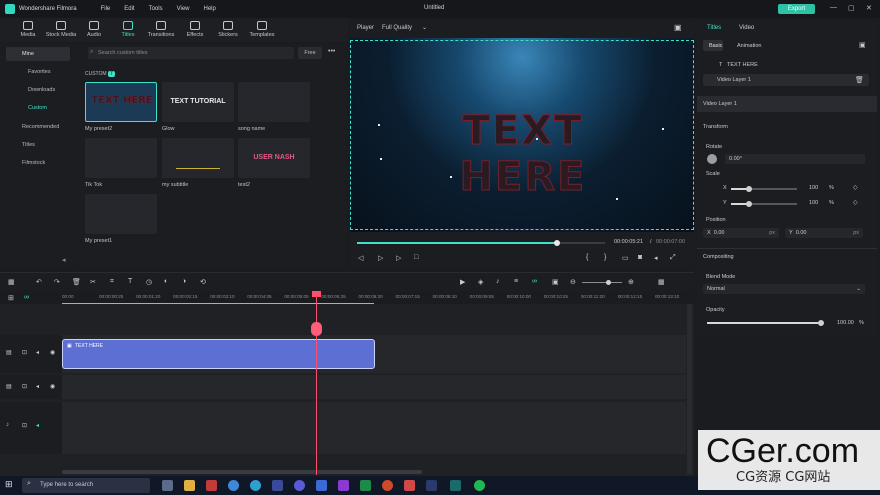 The width and height of the screenshot is (880, 495). I want to click on grid-icon: ▦, so click(661, 282).